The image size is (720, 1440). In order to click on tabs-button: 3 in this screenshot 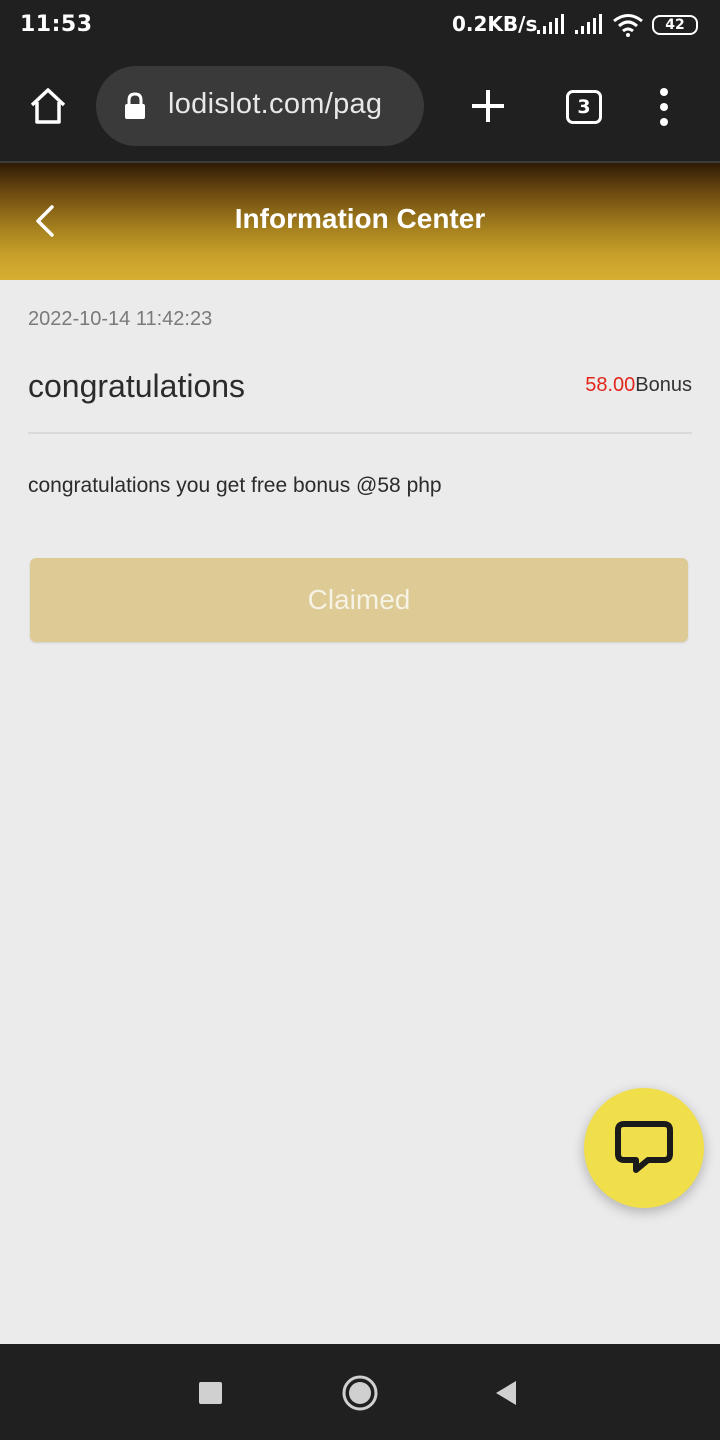, I will do `click(584, 107)`.